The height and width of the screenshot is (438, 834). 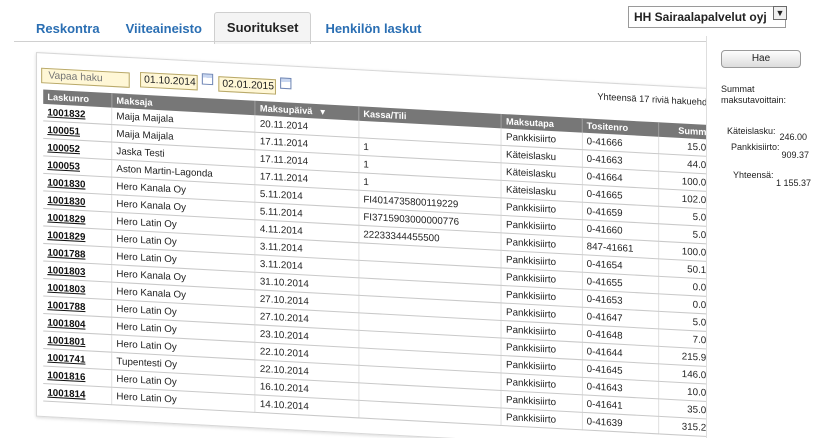 What do you see at coordinates (286, 110) in the screenshot?
I see `column-header-label: Maksupäivä` at bounding box center [286, 110].